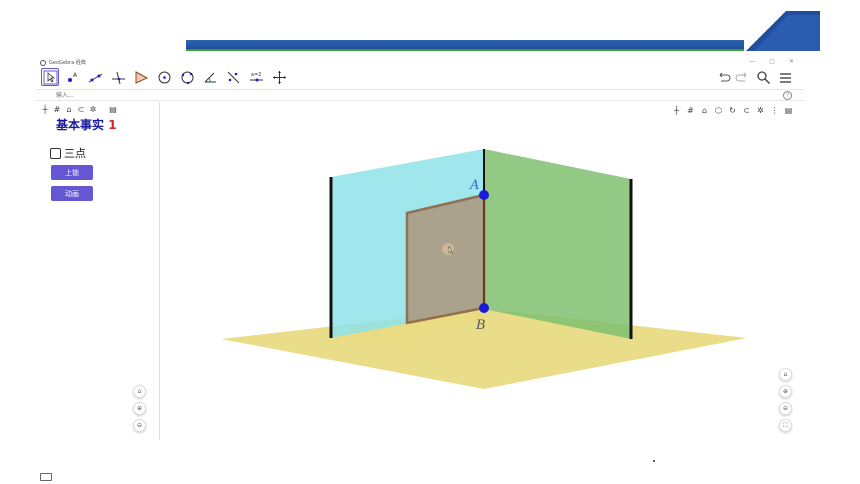 The height and width of the screenshot is (484, 860). Describe the element at coordinates (141, 77) in the screenshot. I see `polygon-tool-icon` at that location.